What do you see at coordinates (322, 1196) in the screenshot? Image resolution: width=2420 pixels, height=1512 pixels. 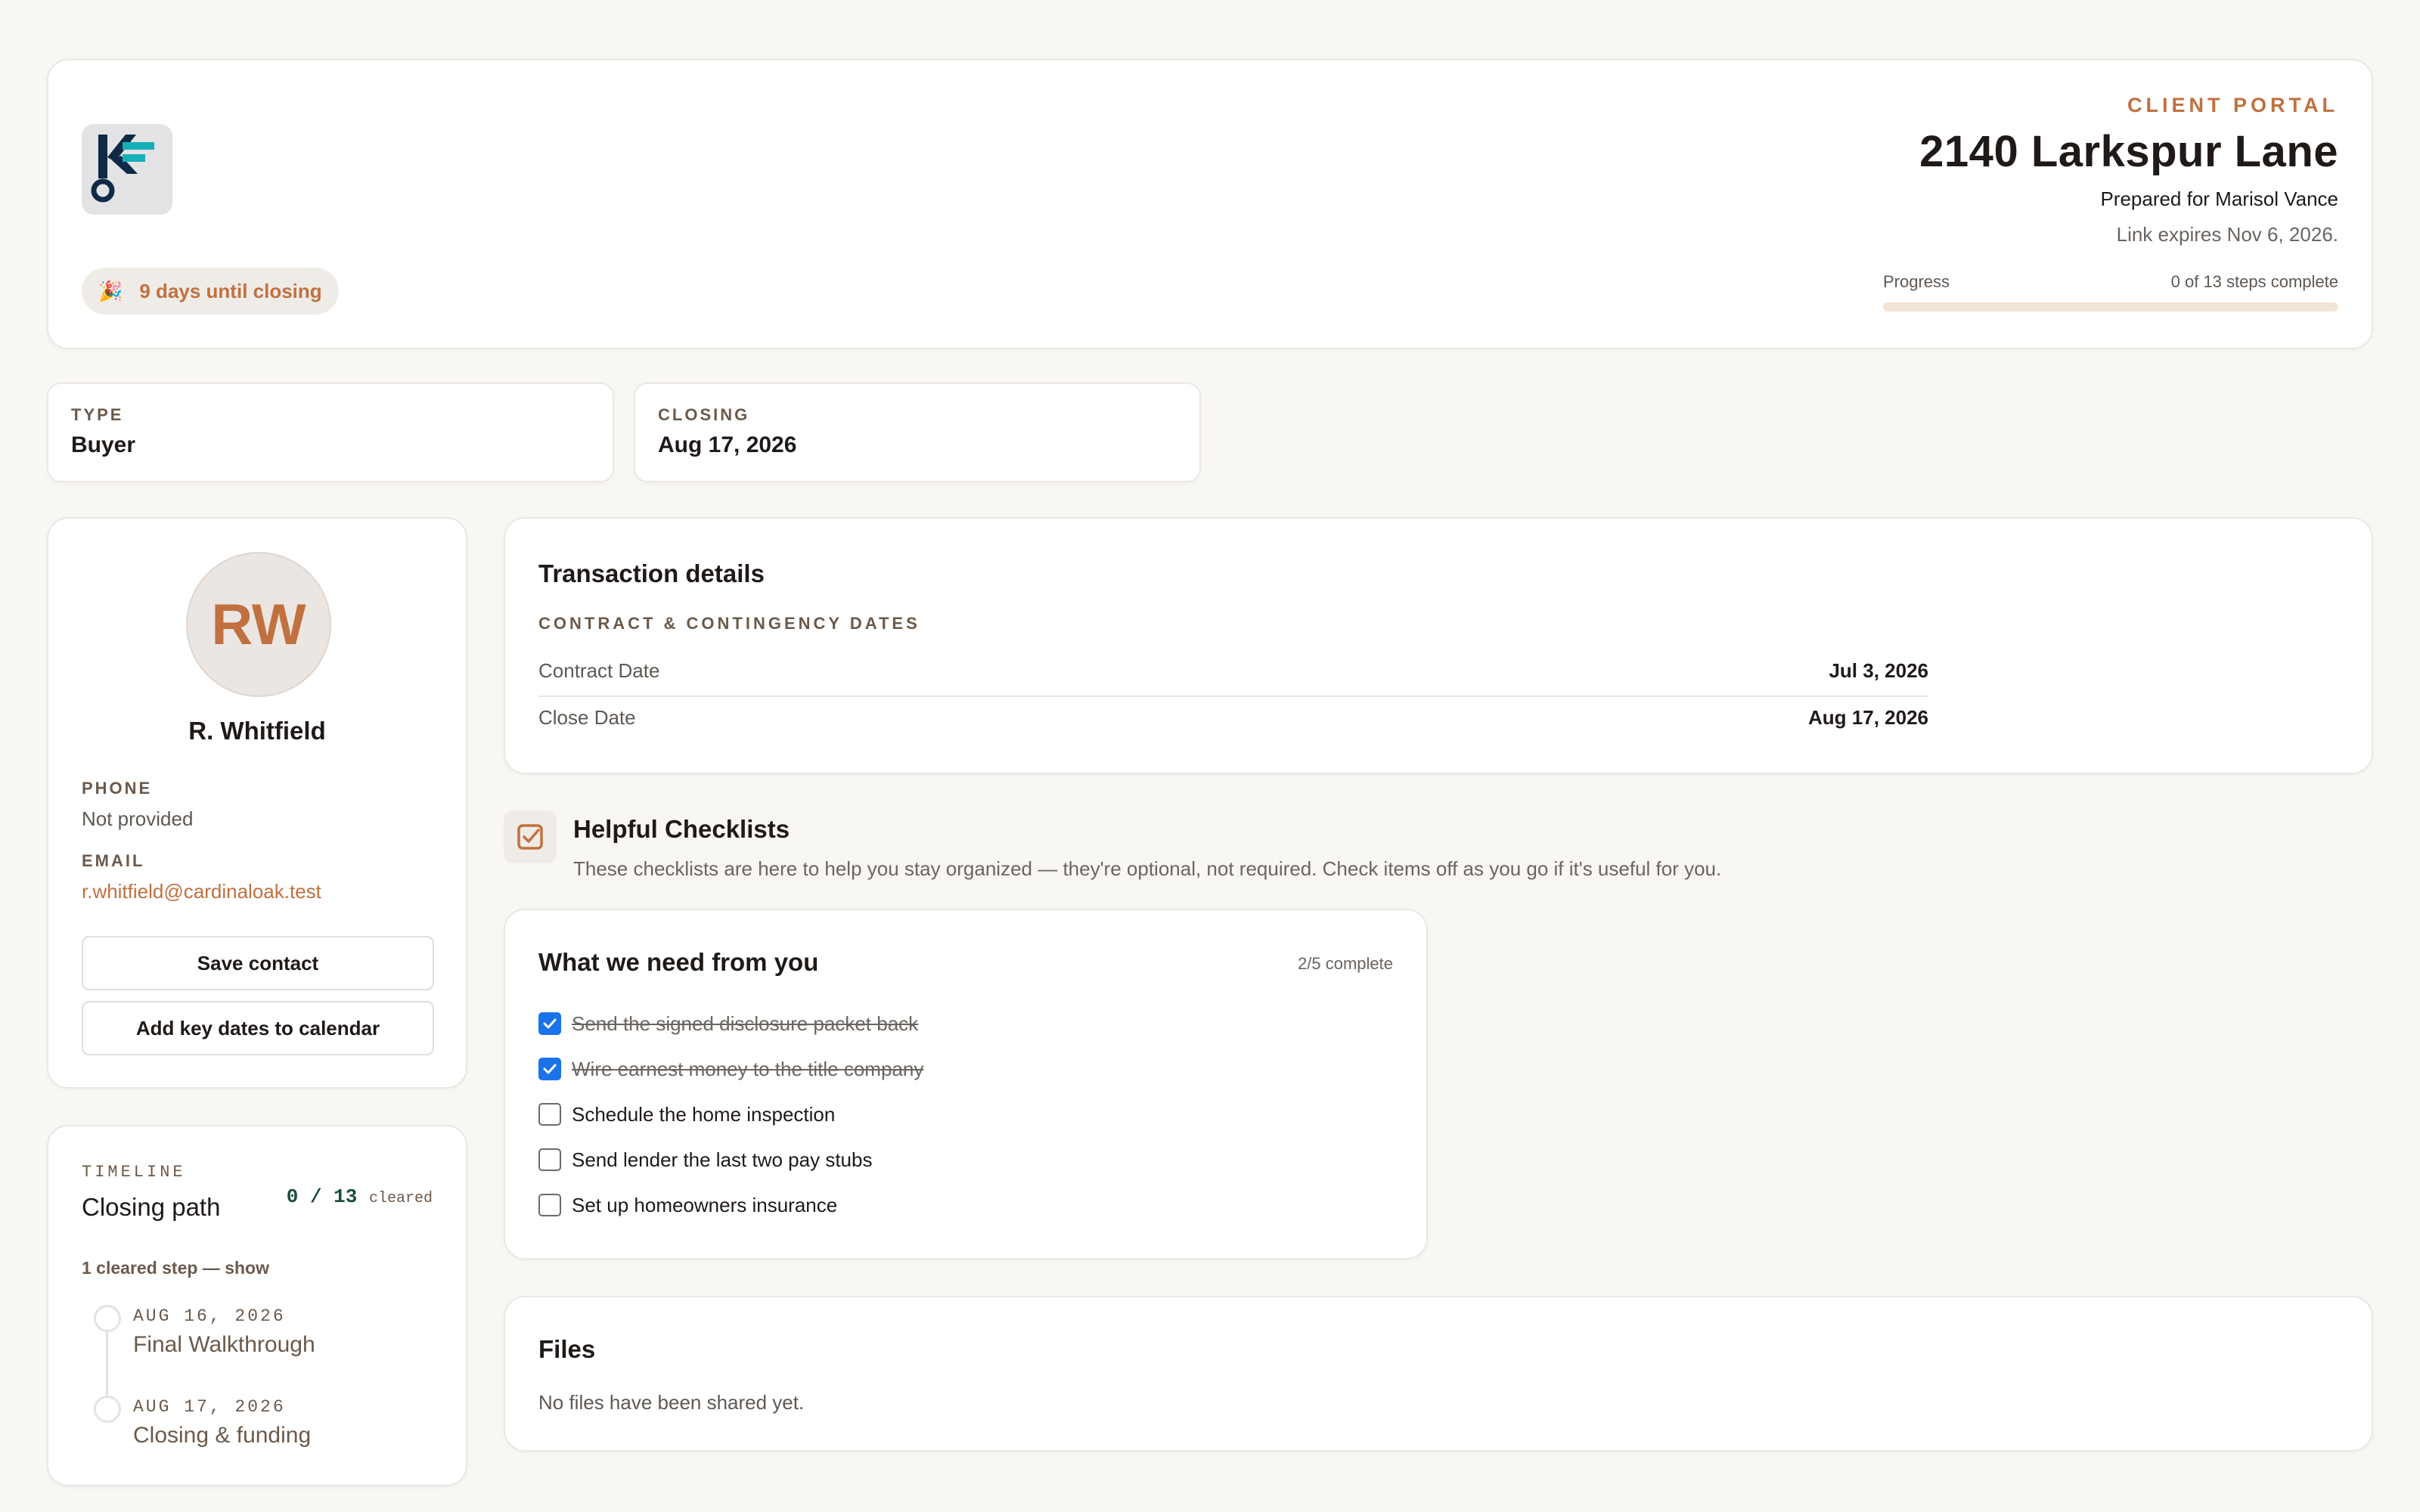 I see `timeline-count-main: 0 / 13` at bounding box center [322, 1196].